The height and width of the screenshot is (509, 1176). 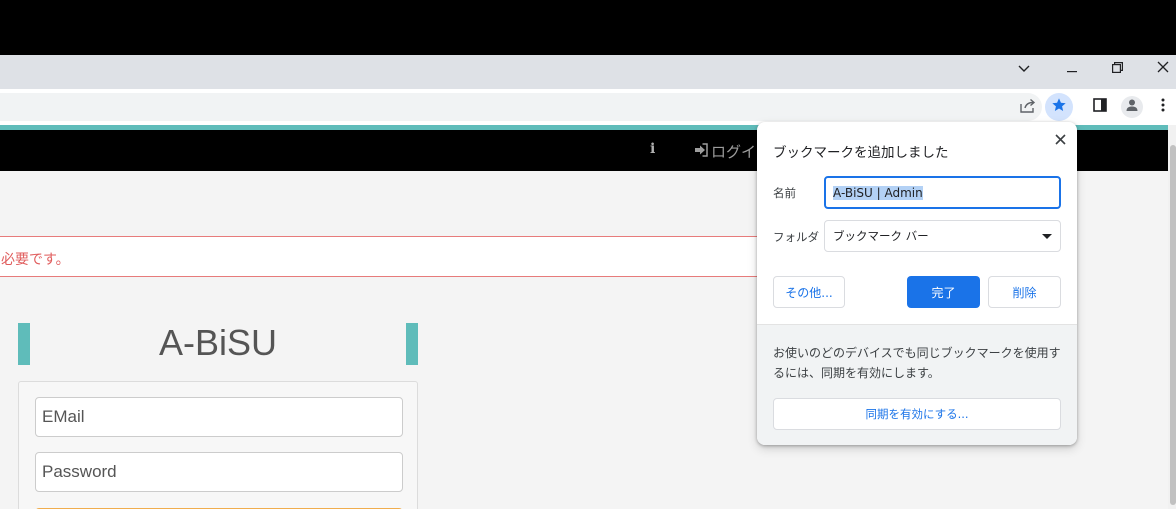 I want to click on avatar, so click(x=1132, y=107).